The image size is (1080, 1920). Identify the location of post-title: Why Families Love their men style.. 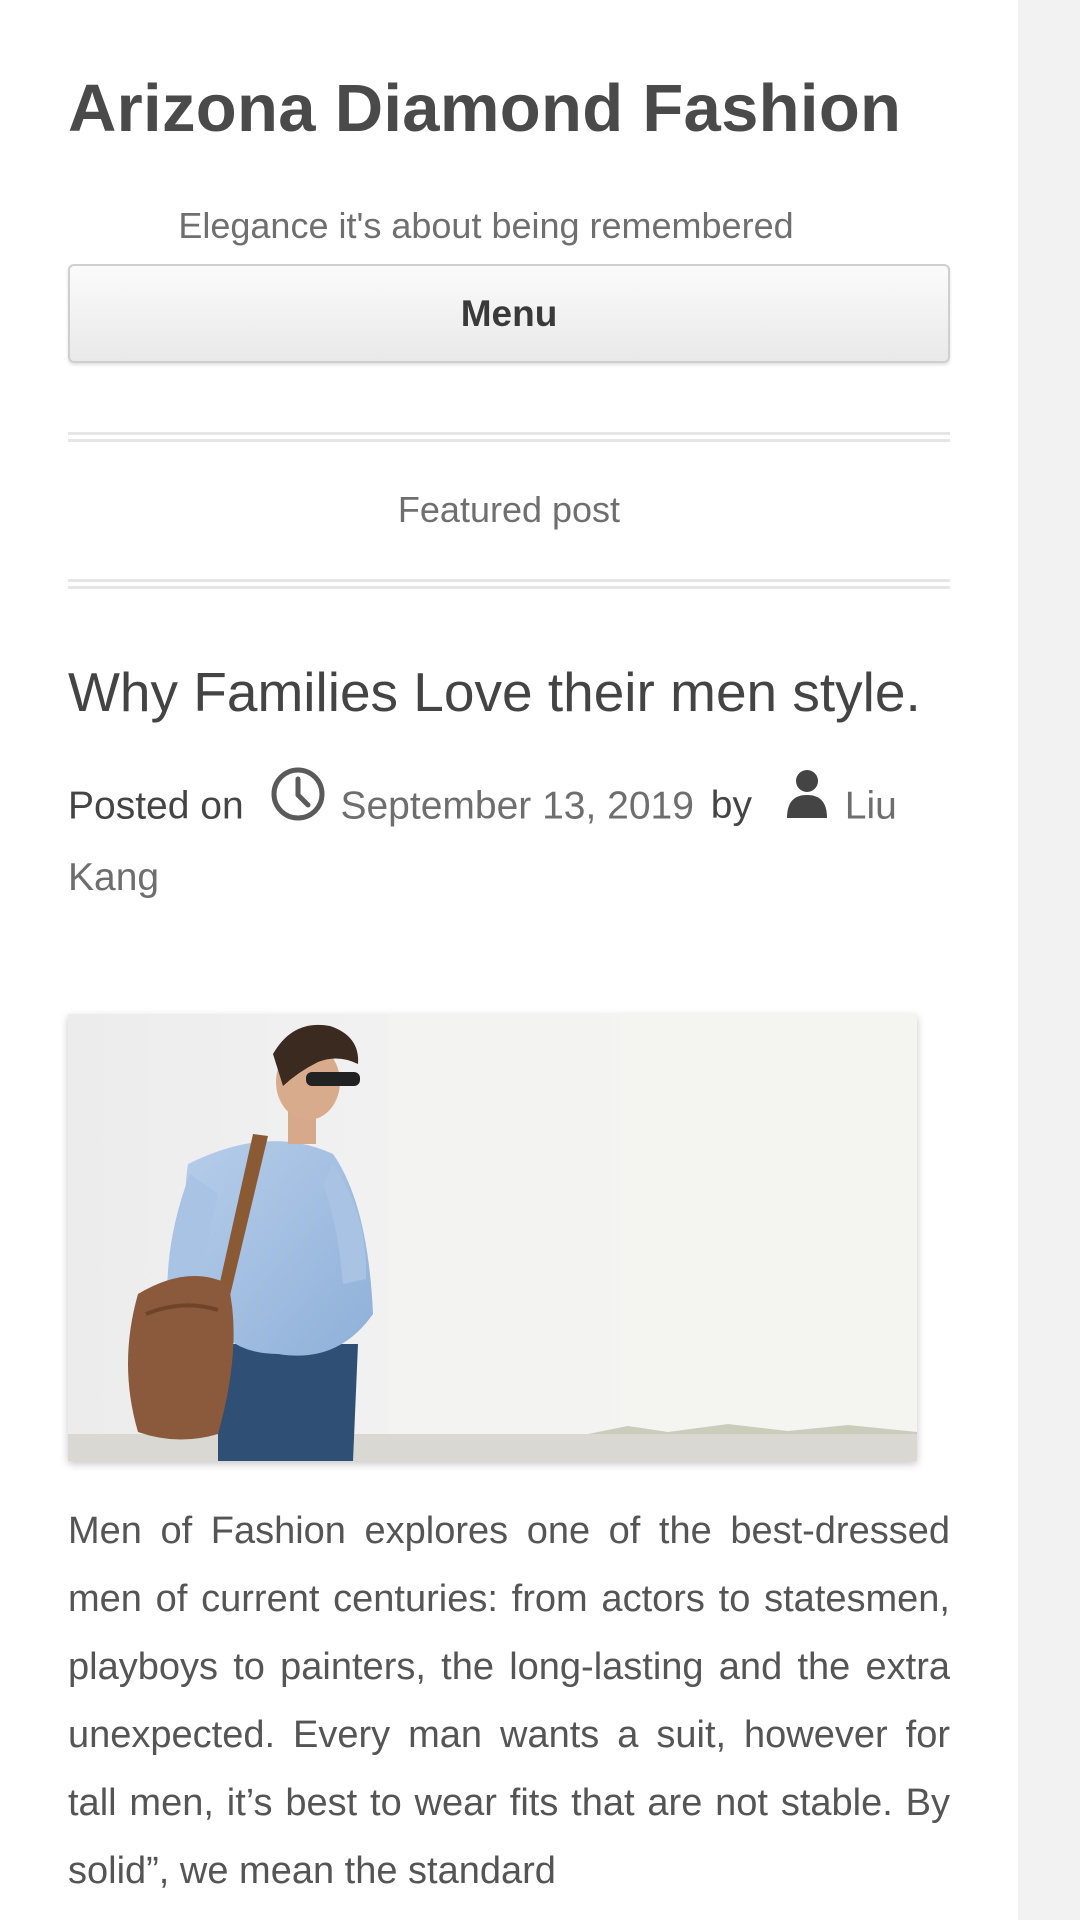
(494, 692).